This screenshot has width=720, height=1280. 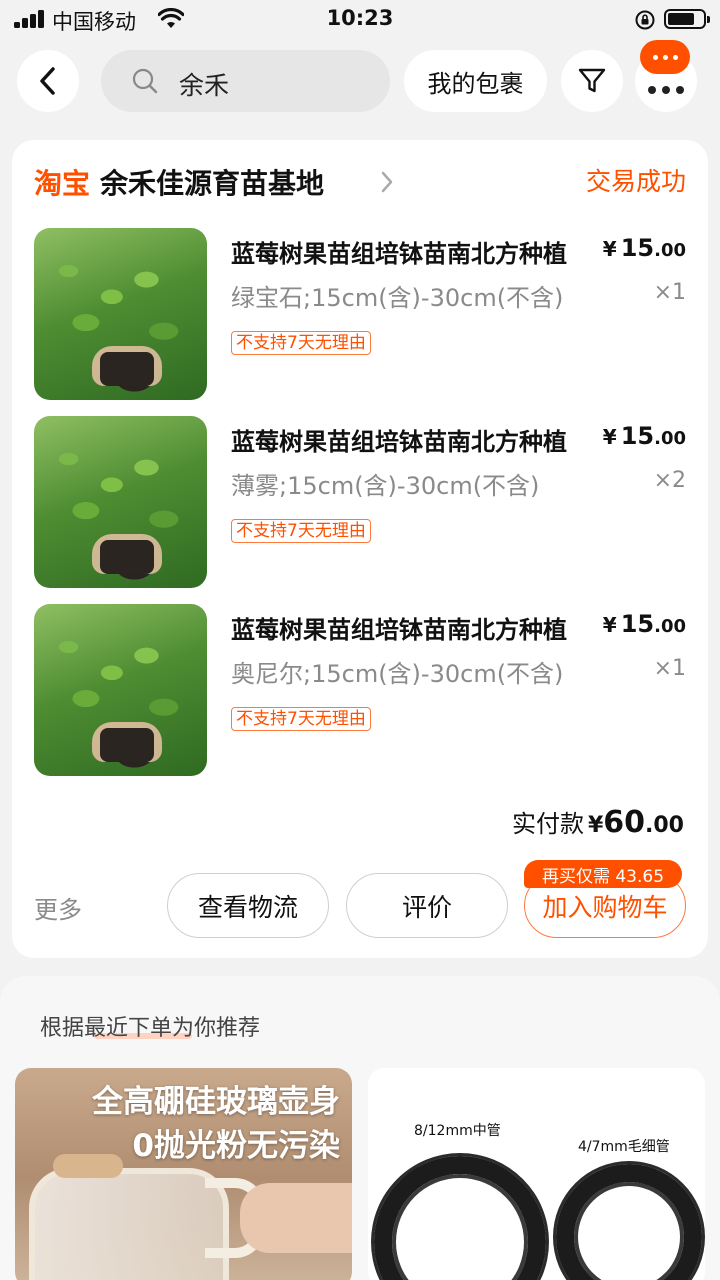 I want to click on kettle-image, so click(x=129, y=1224).